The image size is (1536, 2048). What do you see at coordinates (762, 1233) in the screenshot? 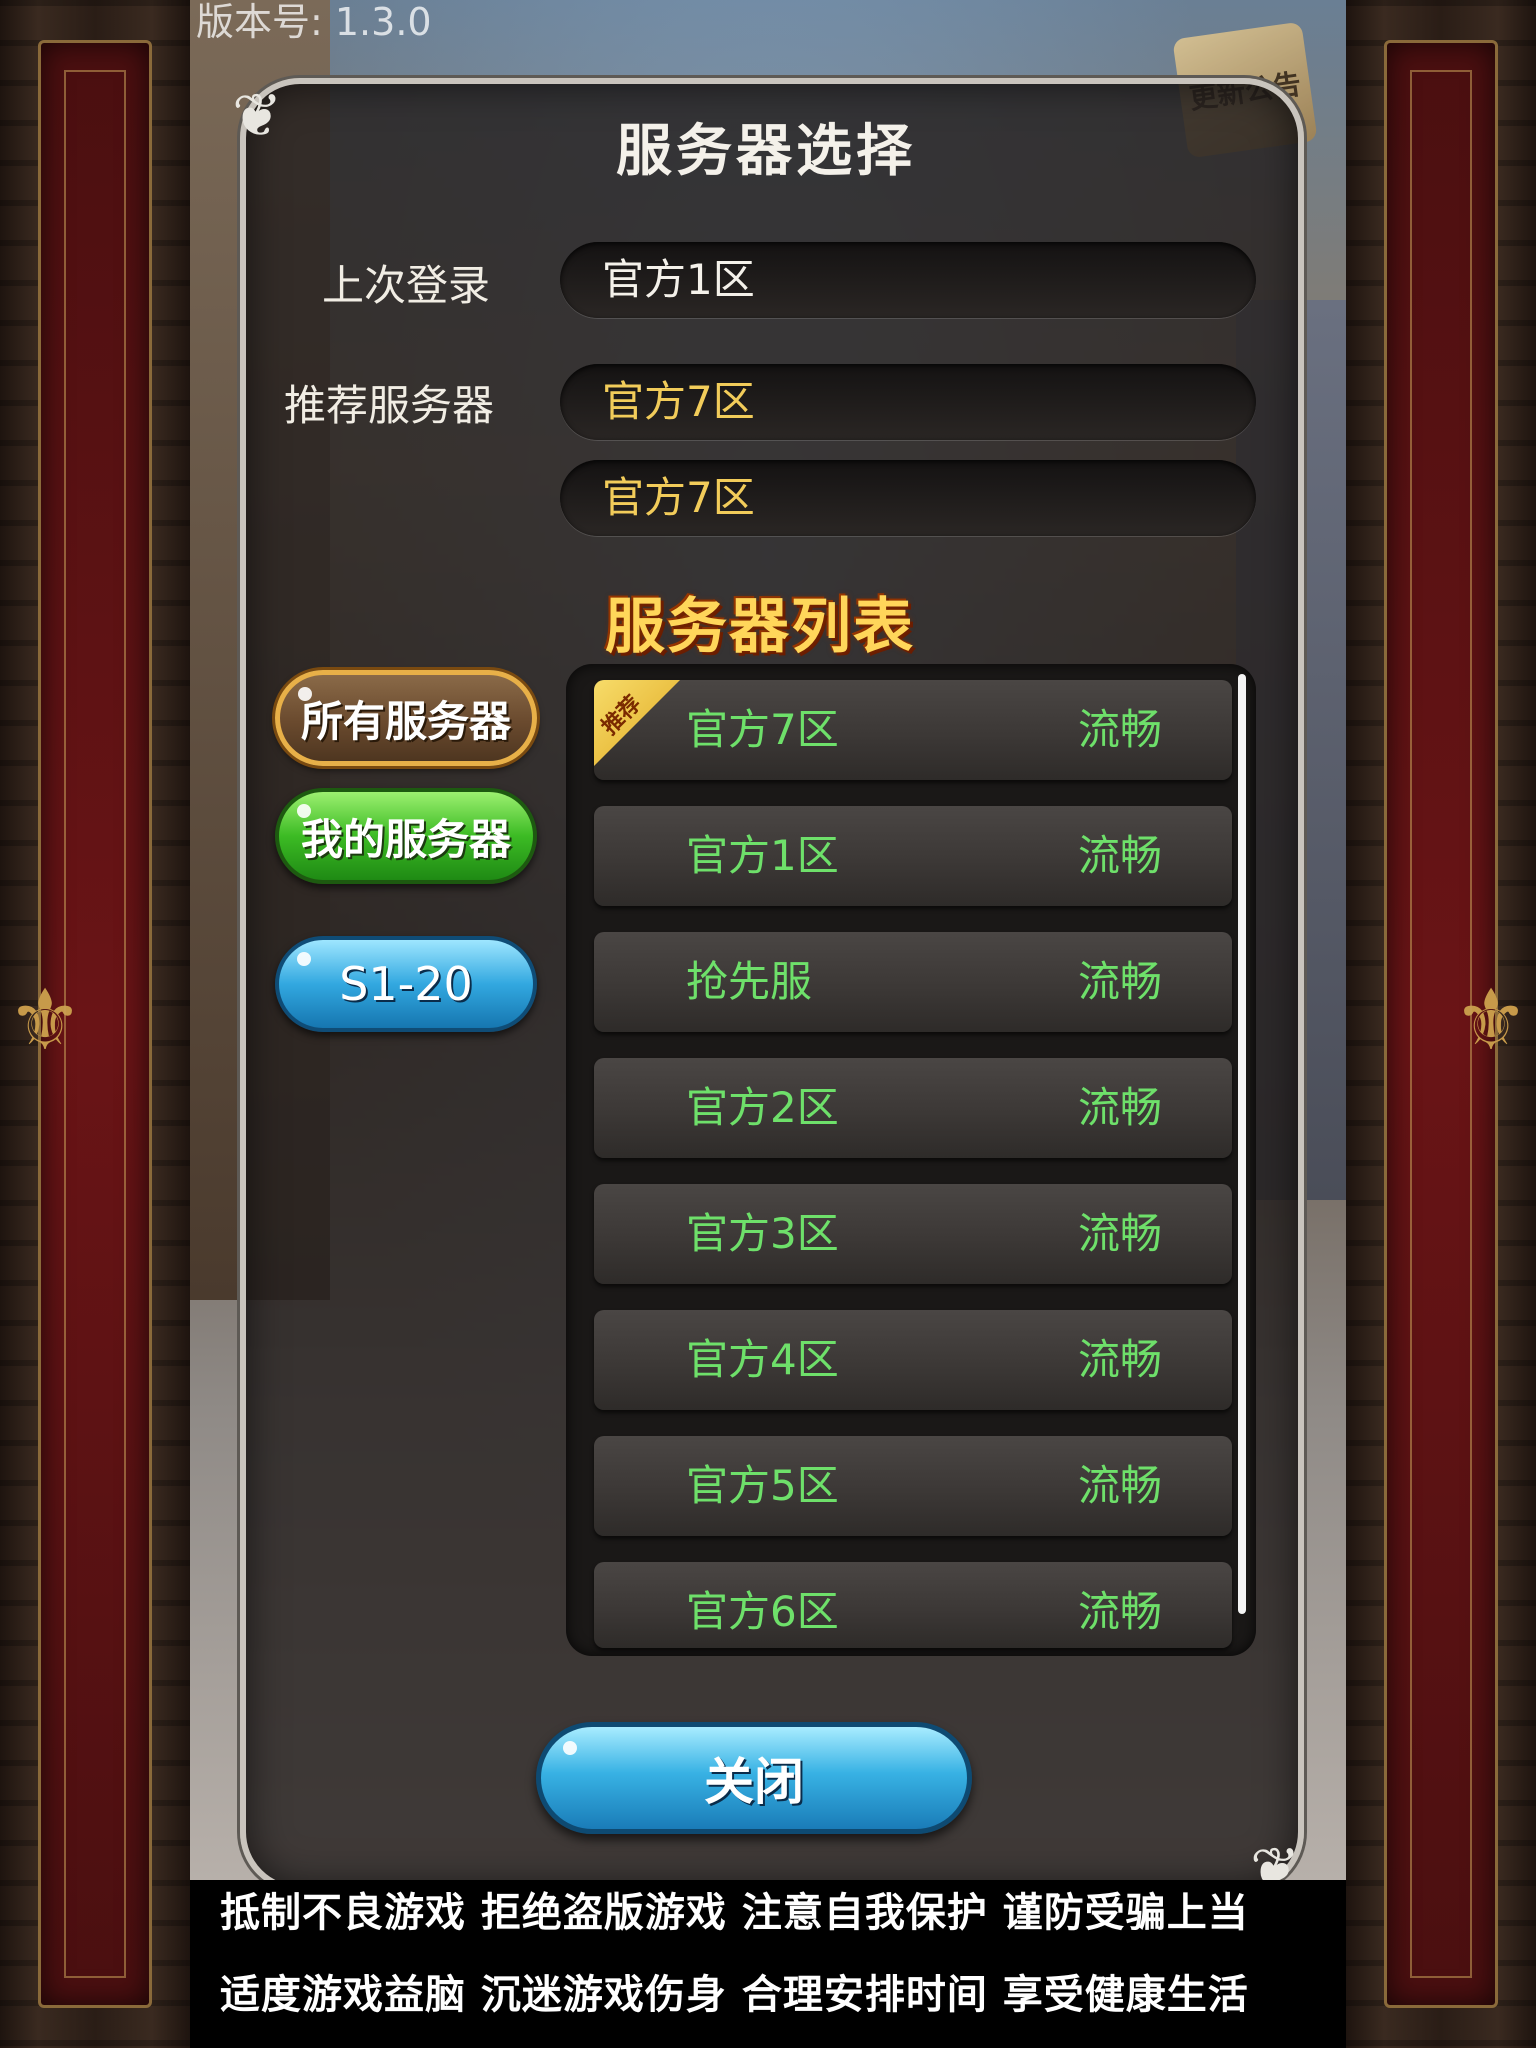
I see `server-name: 官方3区` at bounding box center [762, 1233].